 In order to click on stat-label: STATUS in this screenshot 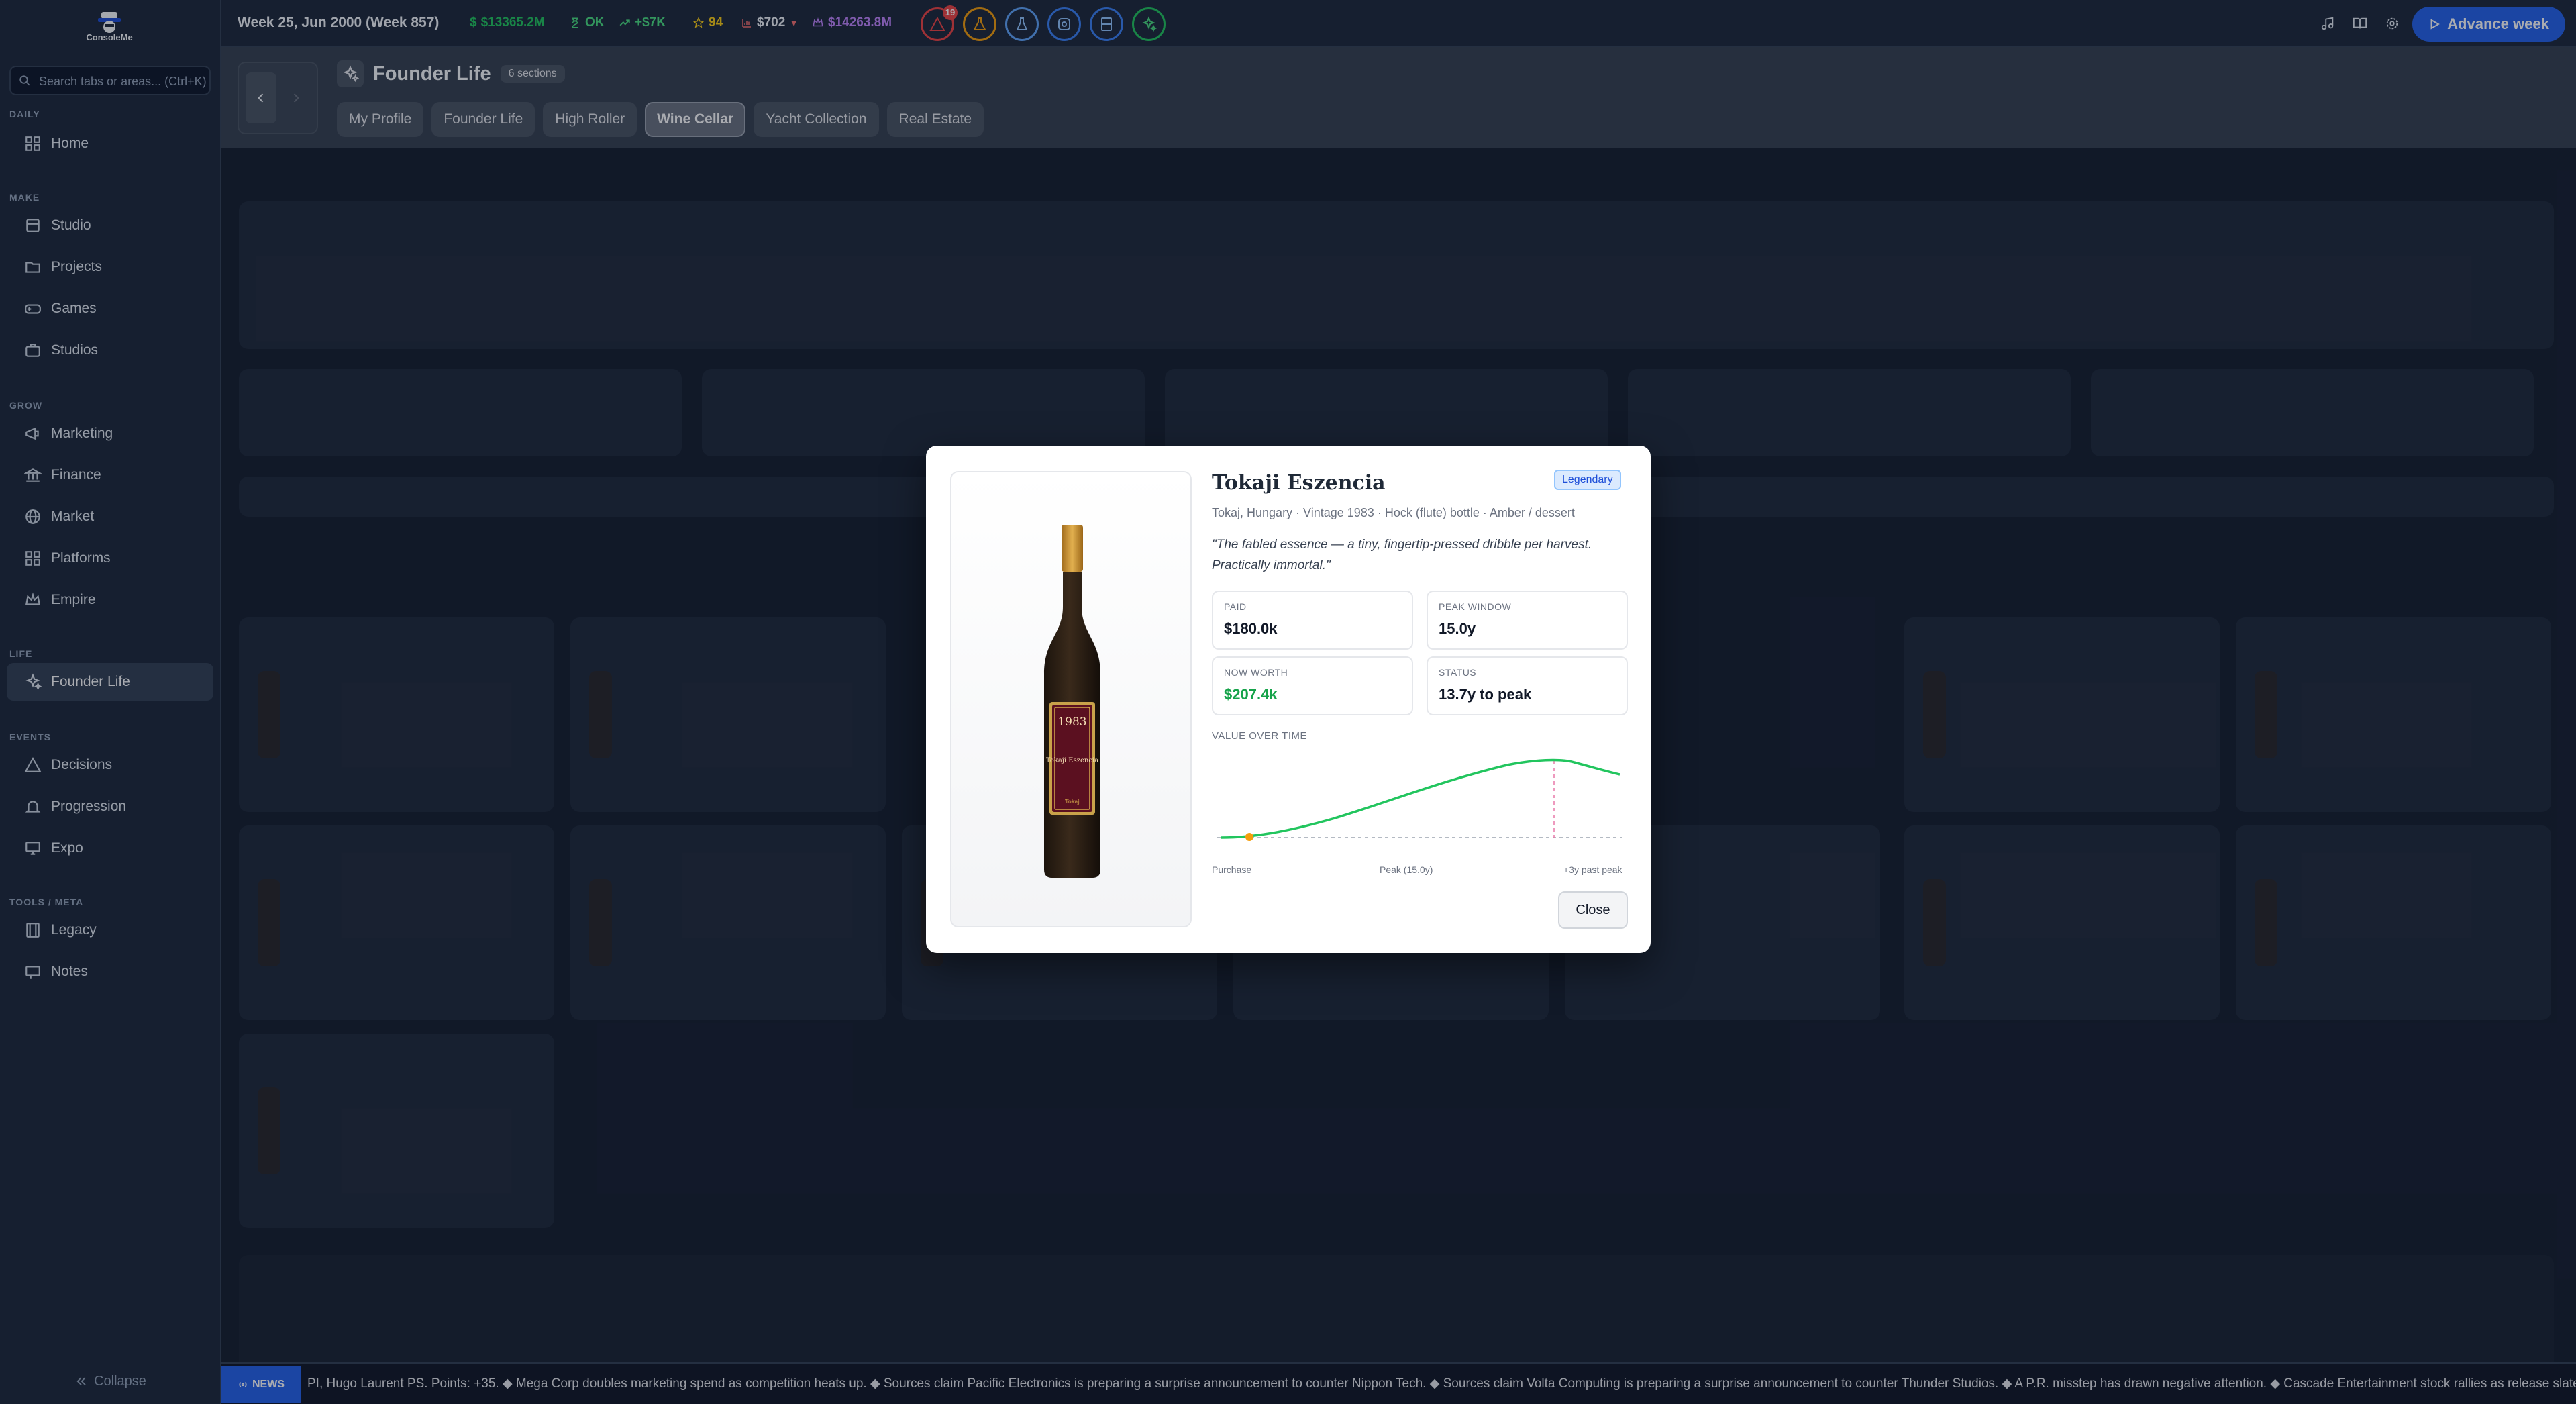, I will do `click(1458, 673)`.